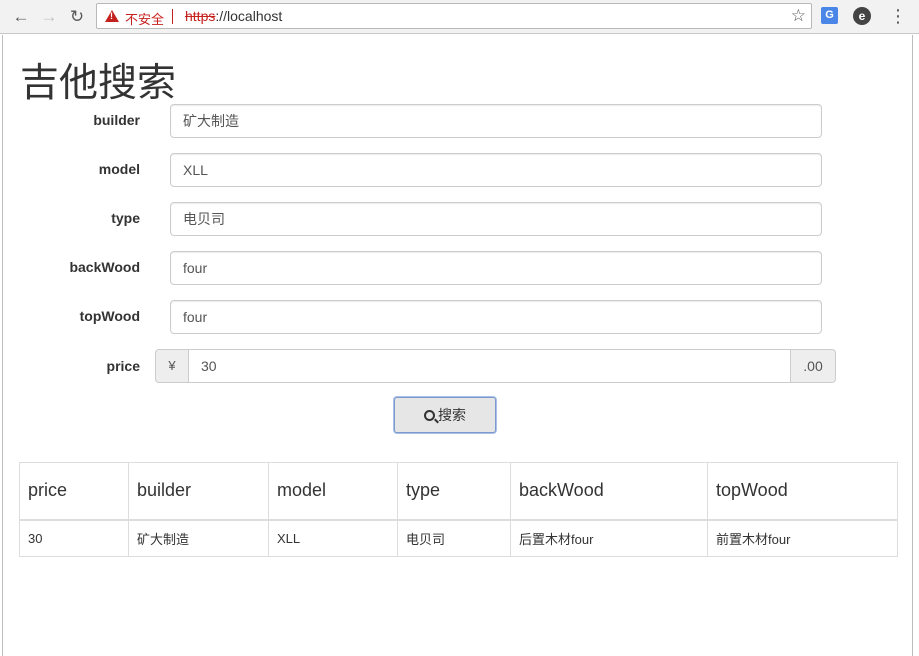 This screenshot has height=656, width=919. Describe the element at coordinates (798, 16) in the screenshot. I see `bookmark-star-icon: ☆` at that location.